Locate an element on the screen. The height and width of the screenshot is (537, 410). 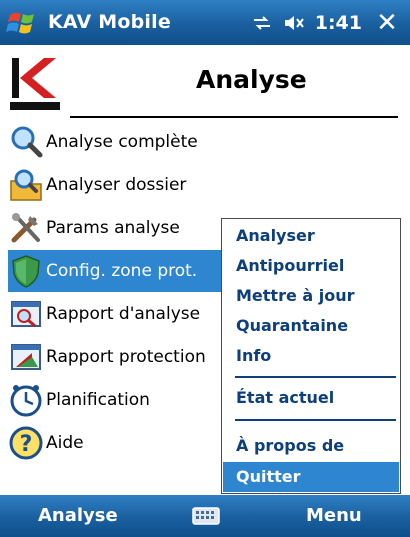
shield-icon is located at coordinates (26, 271).